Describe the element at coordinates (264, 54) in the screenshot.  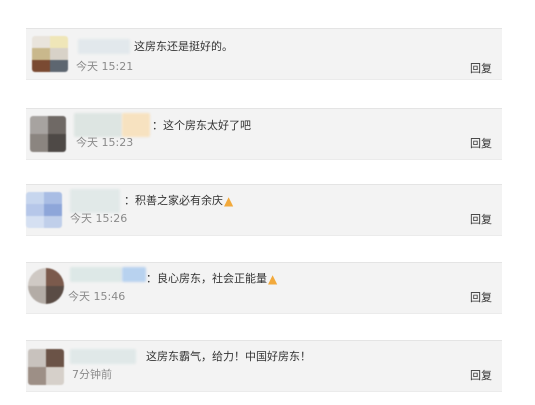
I see `comment-item: 这房东还是挺好的。 今天 15:21 回复` at that location.